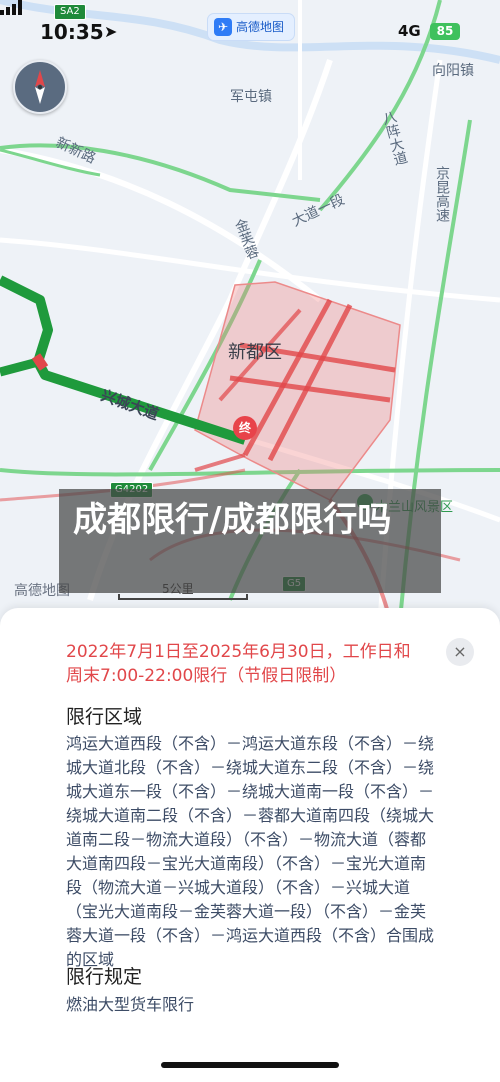  I want to click on compass-icon, so click(40, 87).